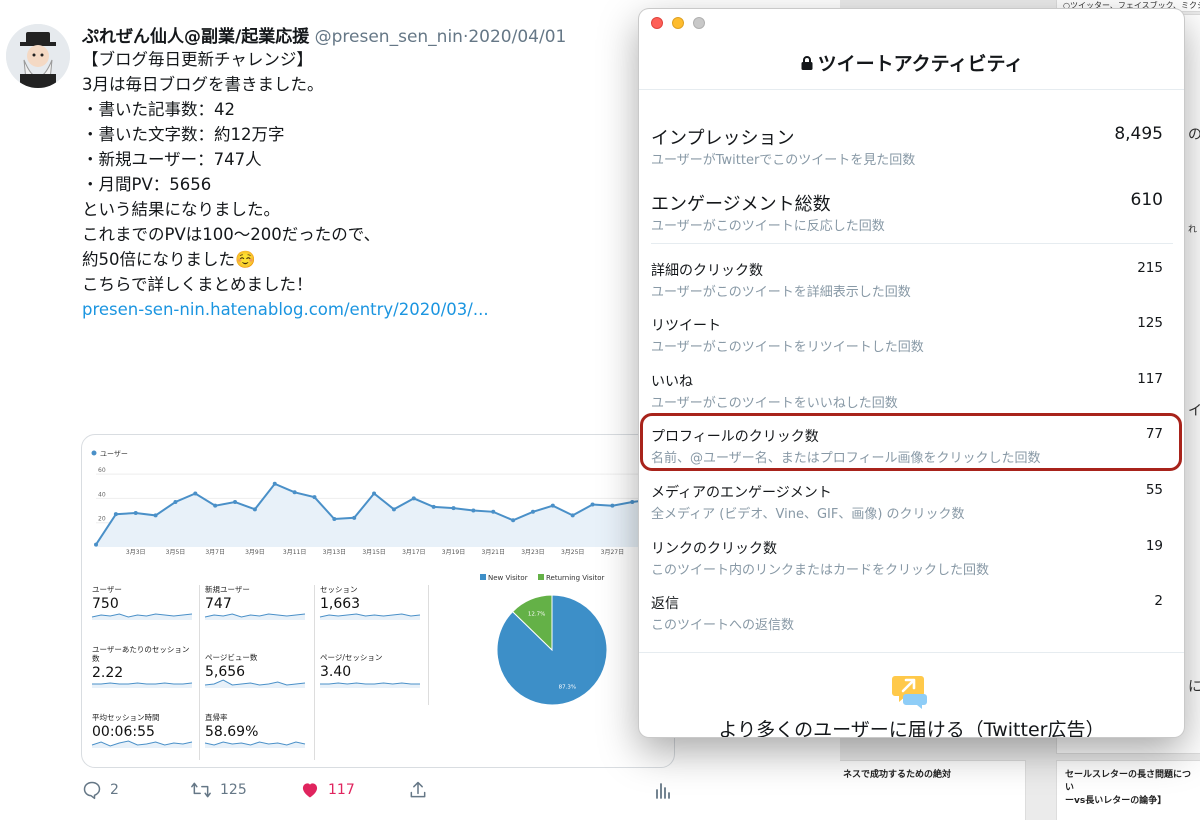  Describe the element at coordinates (255, 552) in the screenshot. I see `x-tick-label: 3月9日` at that location.